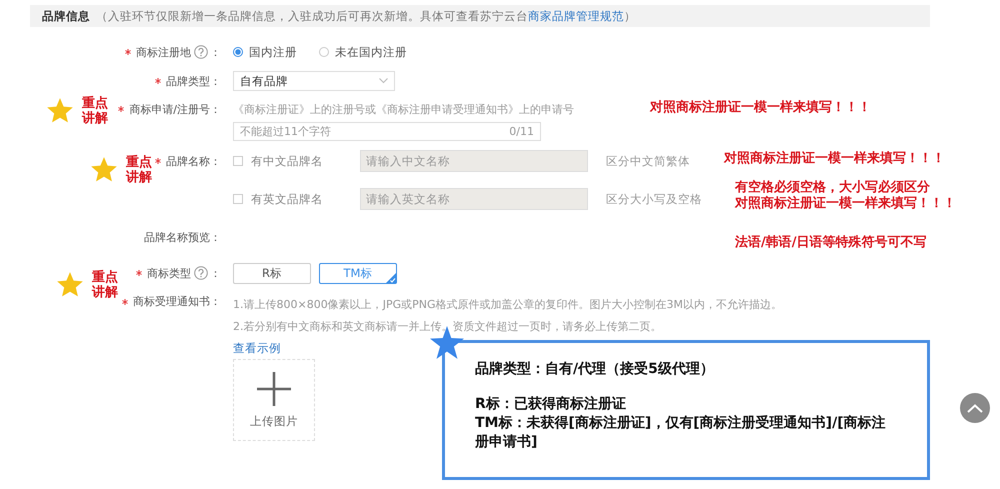  What do you see at coordinates (521, 131) in the screenshot?
I see `character-counter: 0/11` at bounding box center [521, 131].